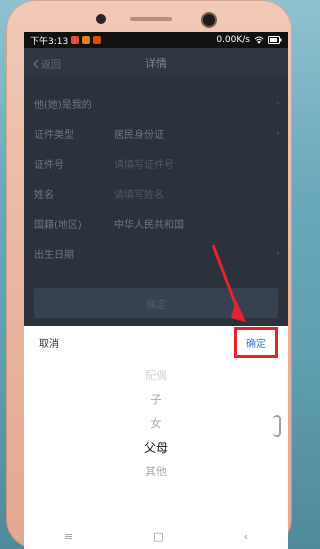 This screenshot has height=549, width=320. What do you see at coordinates (75, 40) in the screenshot?
I see `notification-icon` at bounding box center [75, 40].